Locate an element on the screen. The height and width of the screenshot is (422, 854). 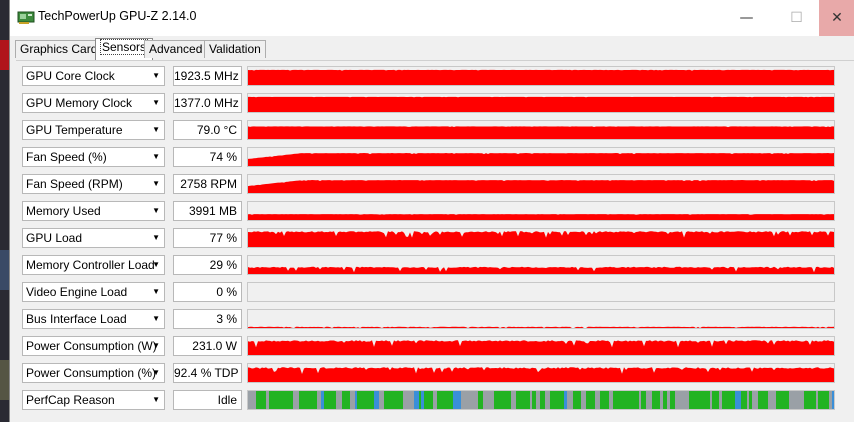
sensor-value: 2758 RPM is located at coordinates (207, 184).